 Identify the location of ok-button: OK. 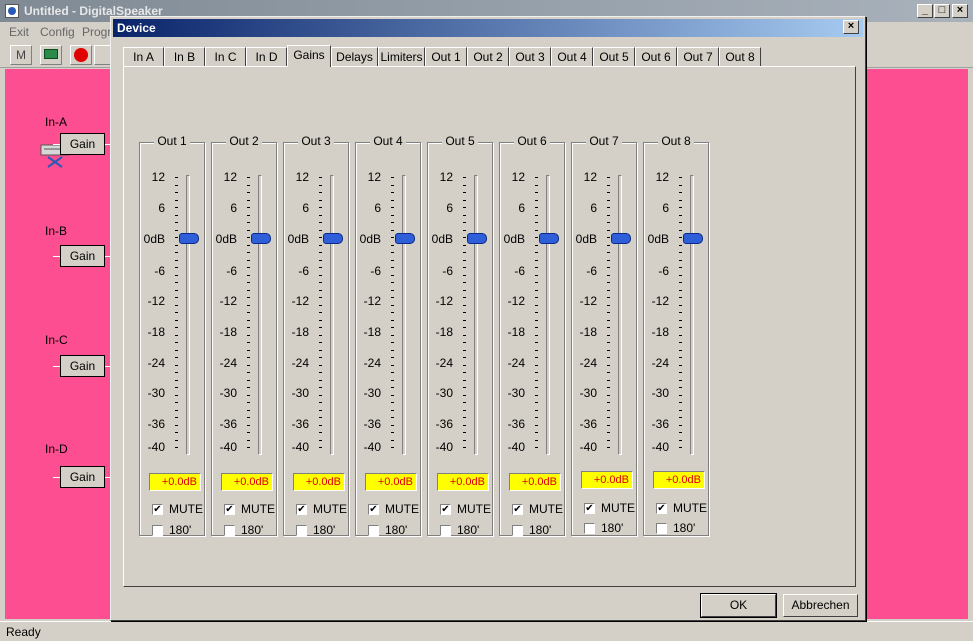
(738, 605).